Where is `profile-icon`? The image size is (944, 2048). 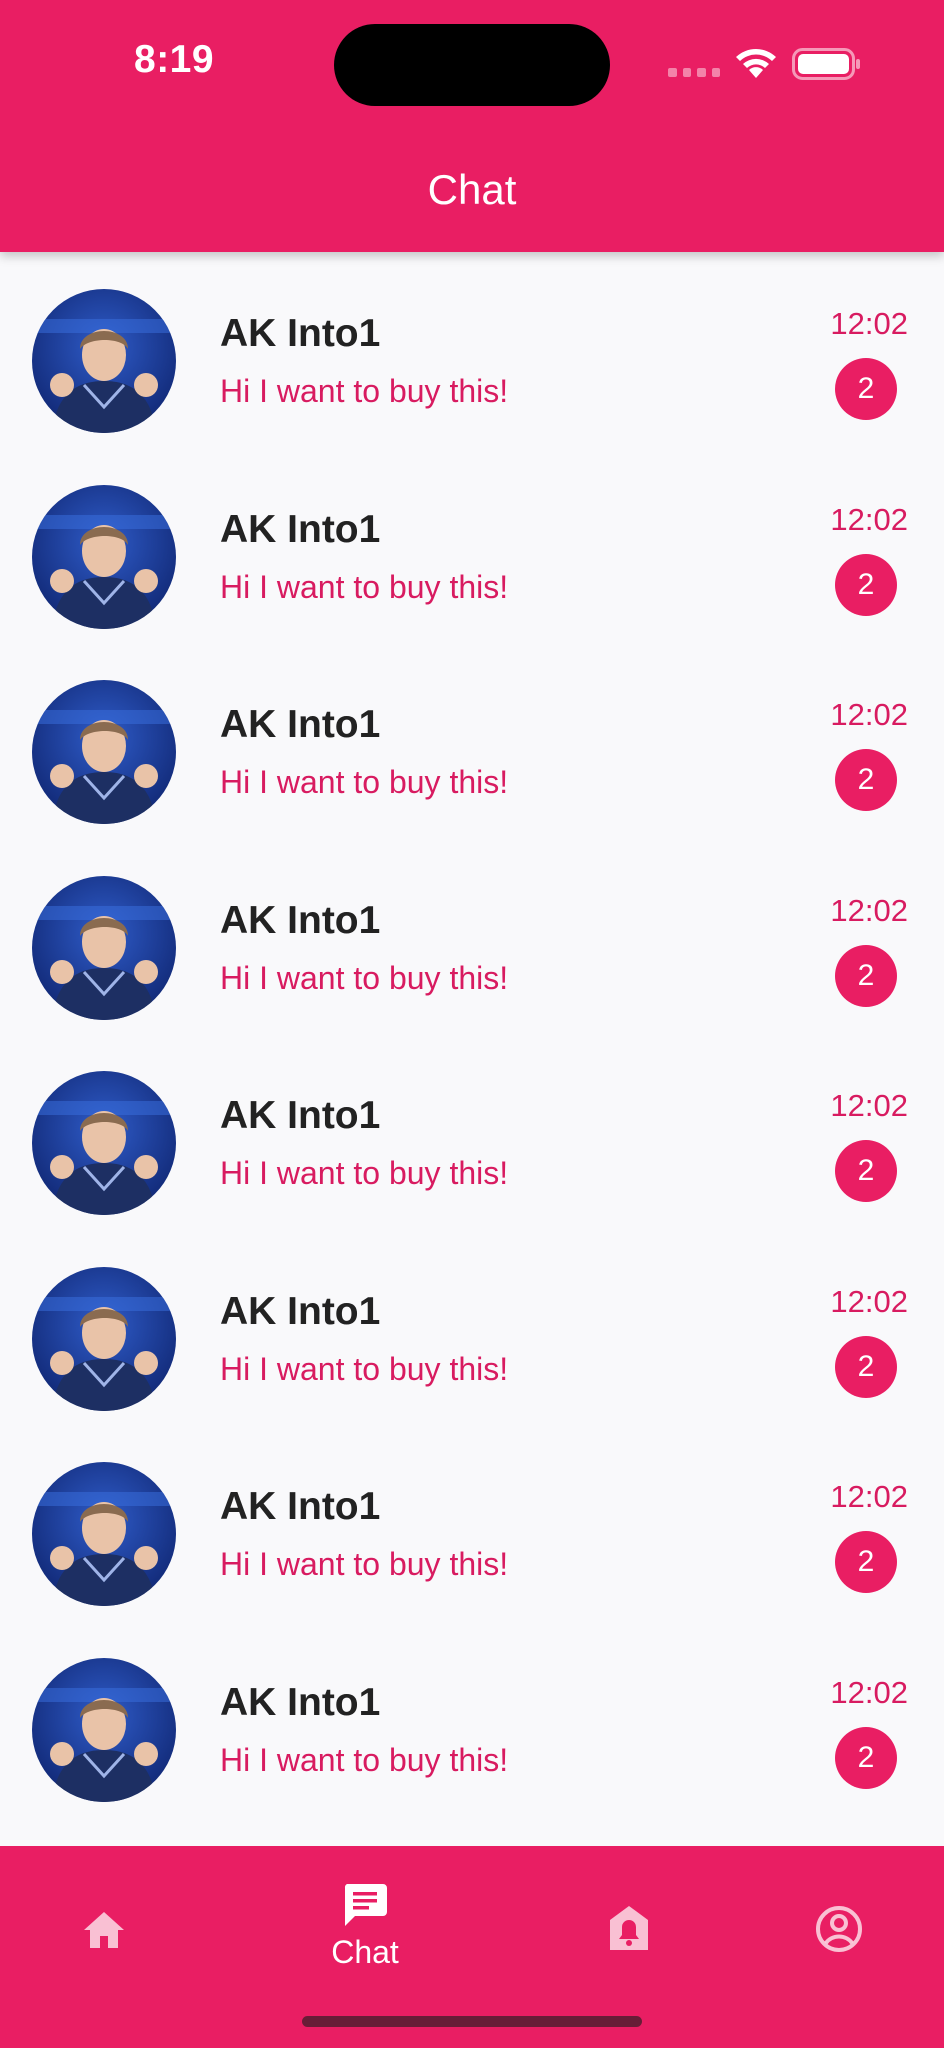 profile-icon is located at coordinates (839, 1929).